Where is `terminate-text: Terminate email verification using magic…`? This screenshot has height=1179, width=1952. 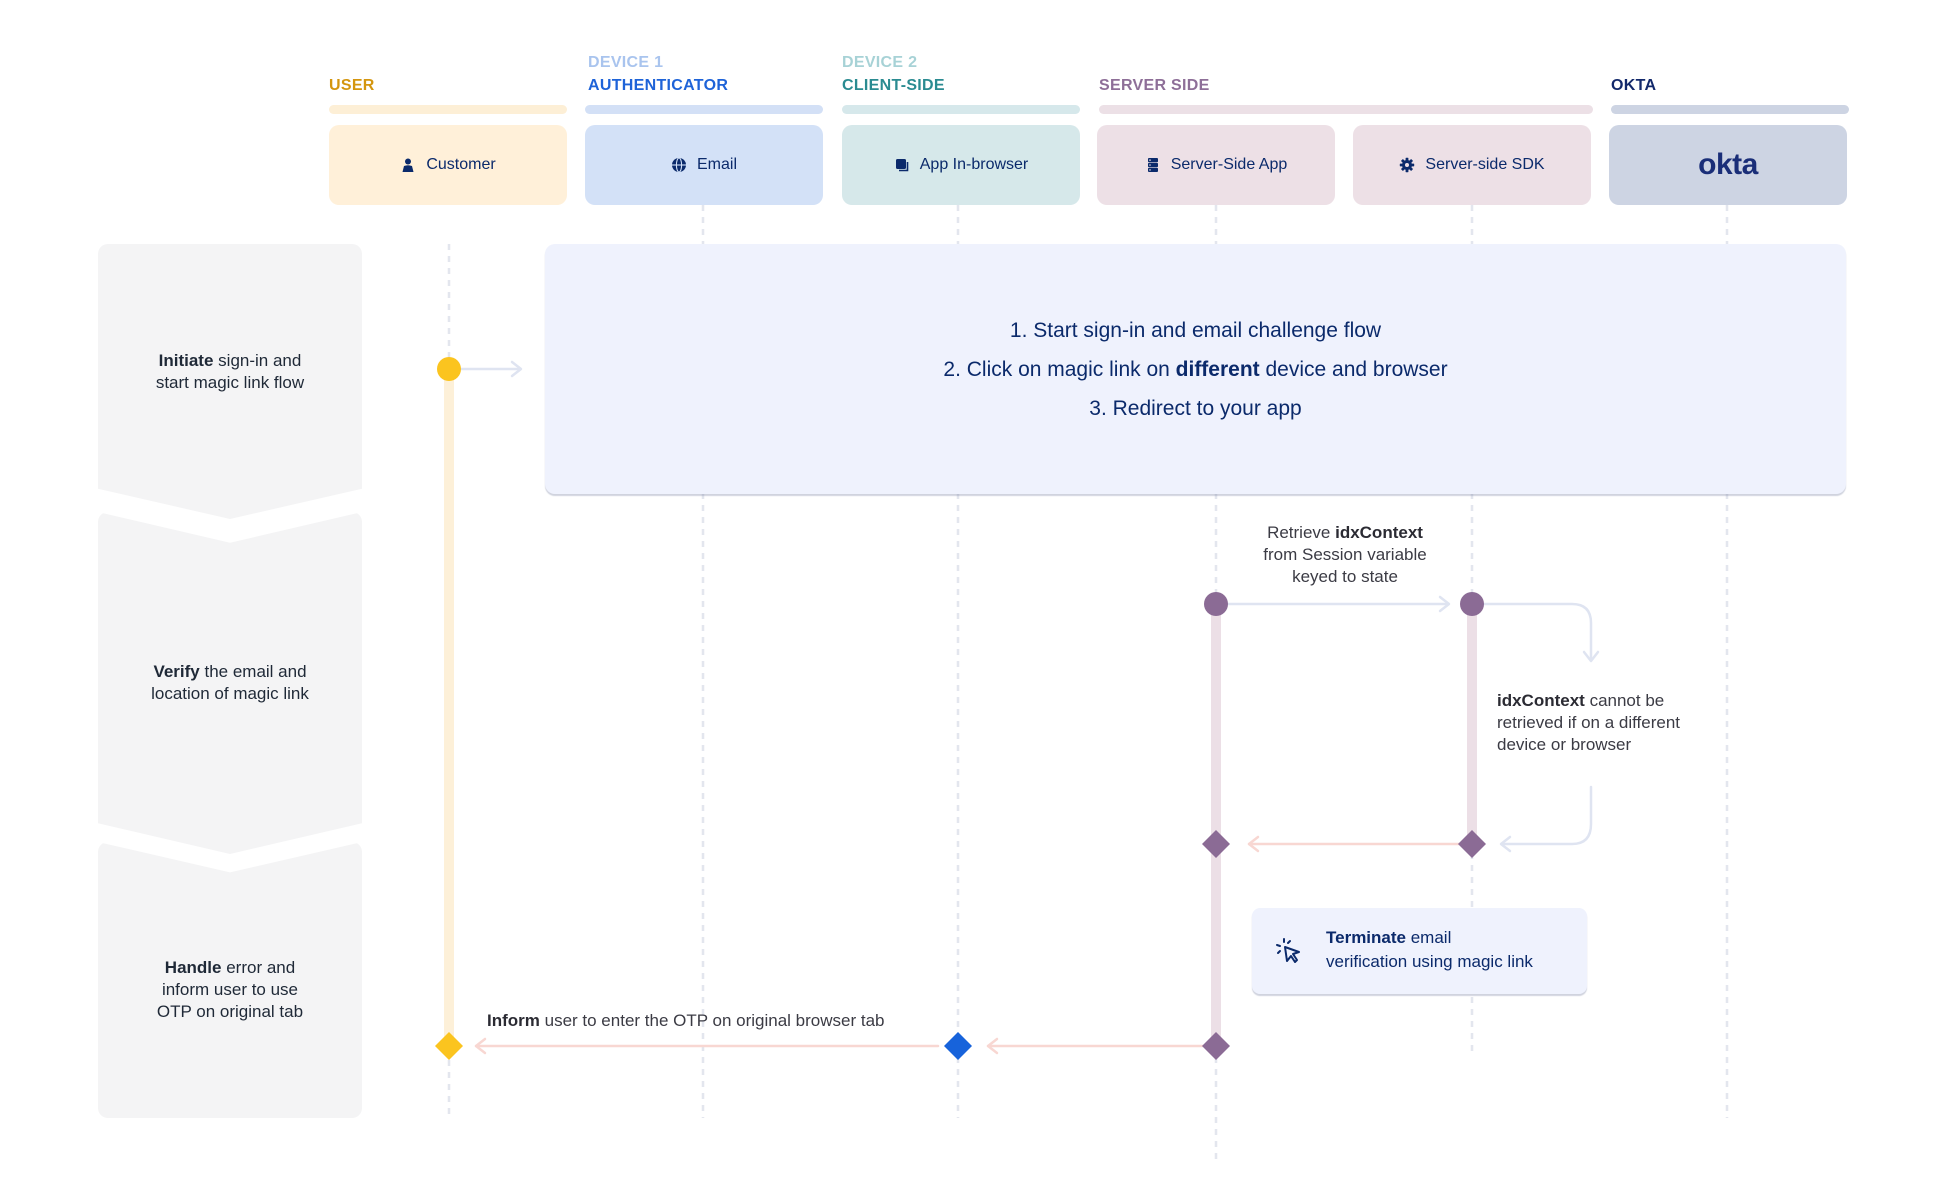
terminate-text: Terminate email verification using magic… is located at coordinates (1429, 950).